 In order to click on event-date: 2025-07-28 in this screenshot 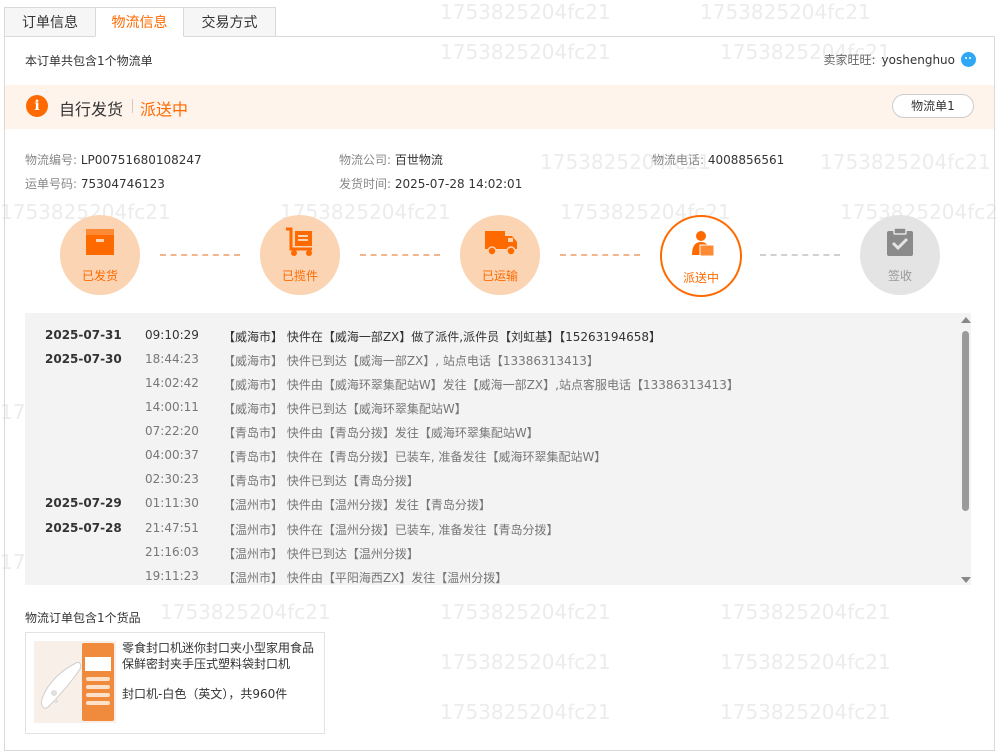, I will do `click(83, 528)`.